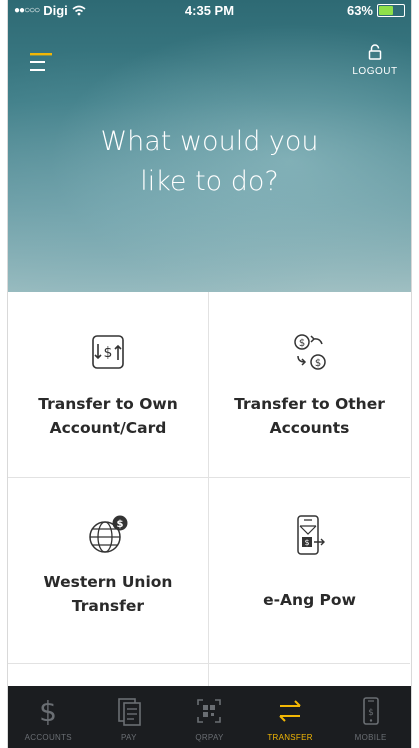  What do you see at coordinates (370, 737) in the screenshot?
I see `tab-label: MOBILE` at bounding box center [370, 737].